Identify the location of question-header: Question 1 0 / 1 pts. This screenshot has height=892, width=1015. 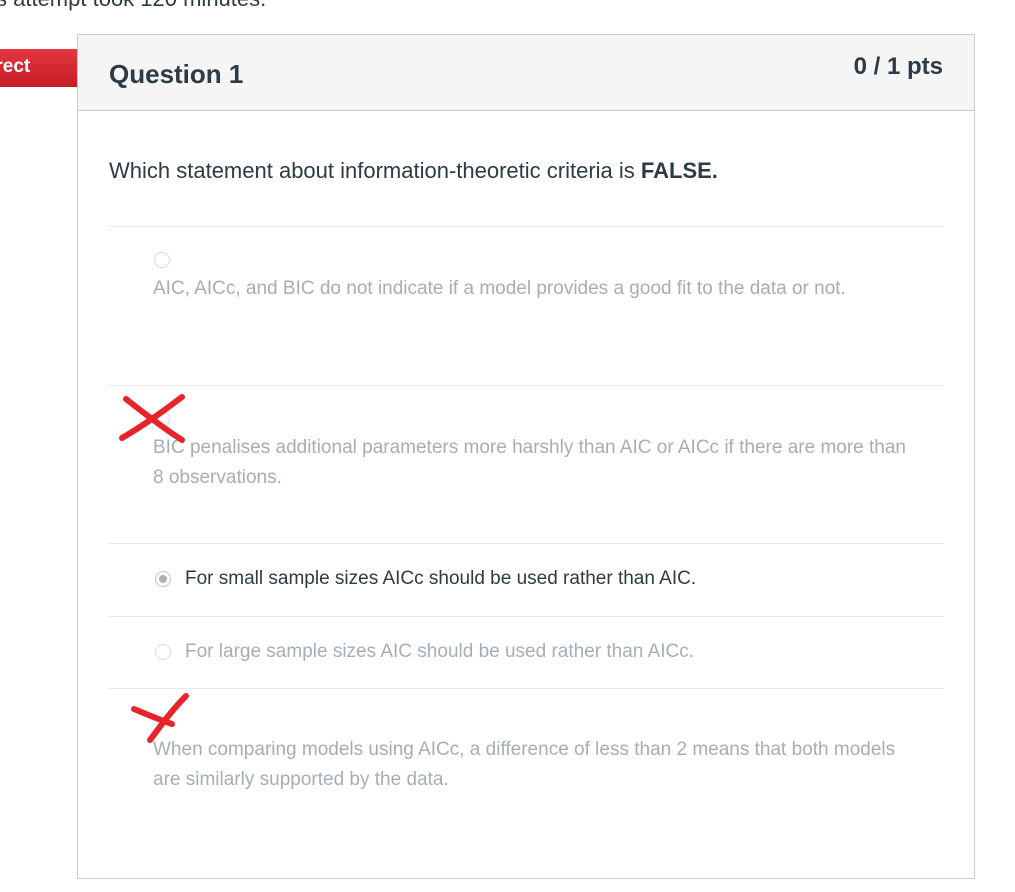
(526, 73).